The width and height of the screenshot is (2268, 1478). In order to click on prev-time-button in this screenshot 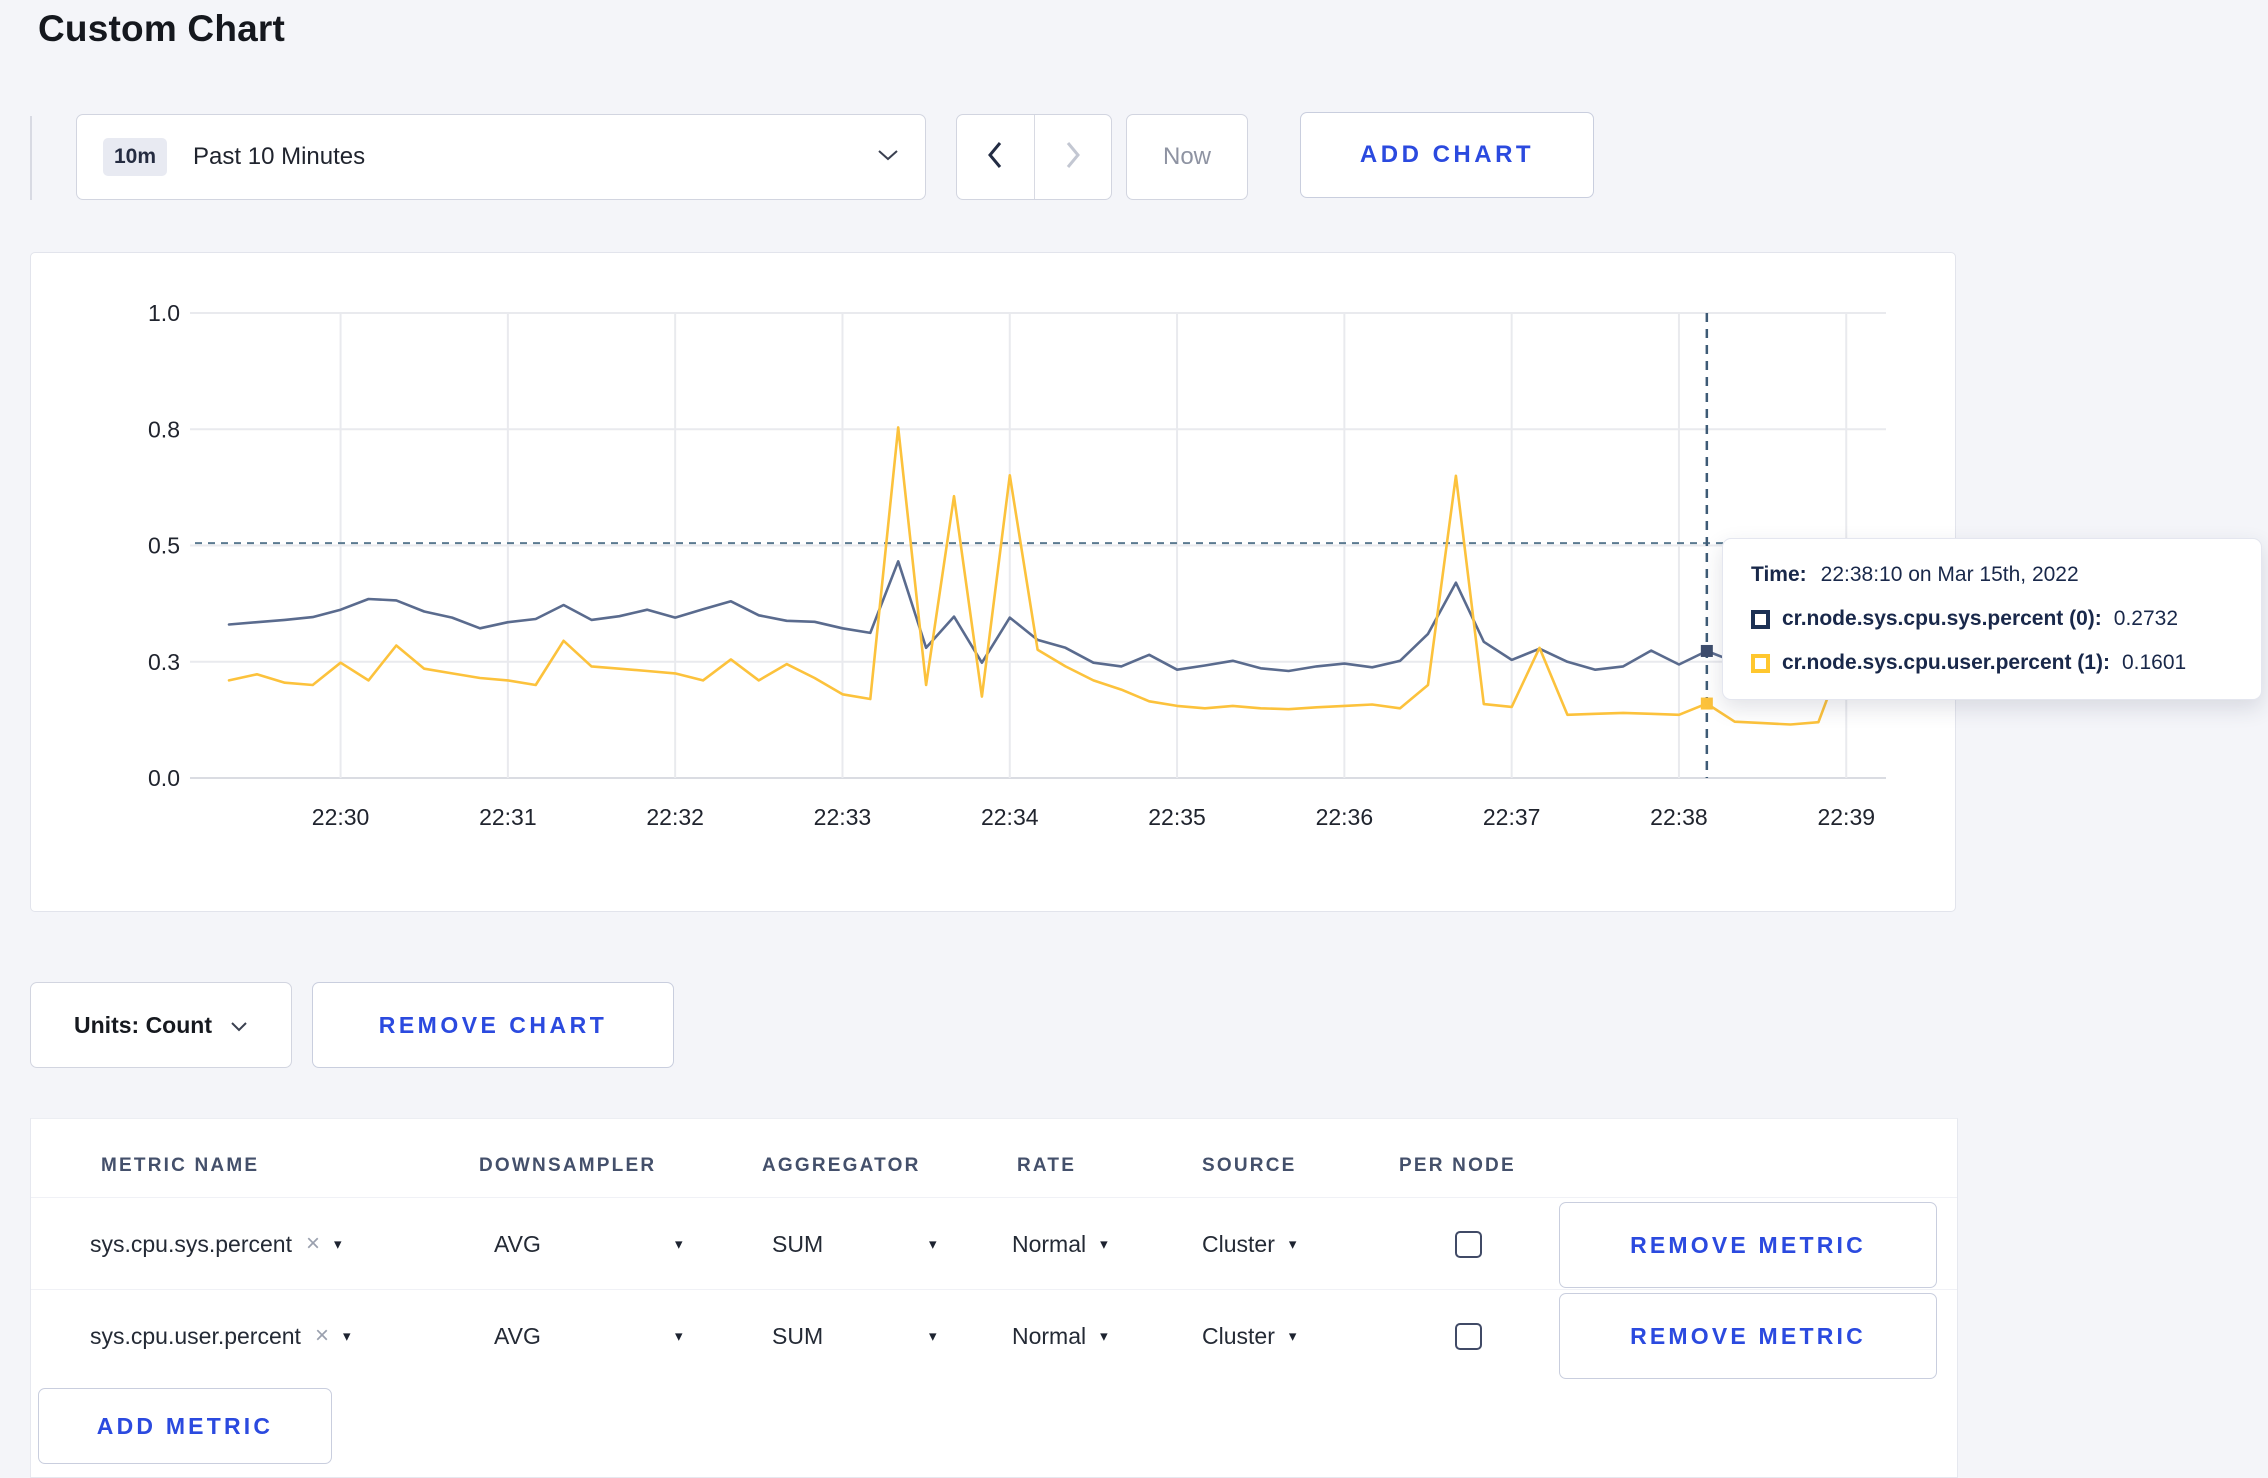, I will do `click(995, 157)`.